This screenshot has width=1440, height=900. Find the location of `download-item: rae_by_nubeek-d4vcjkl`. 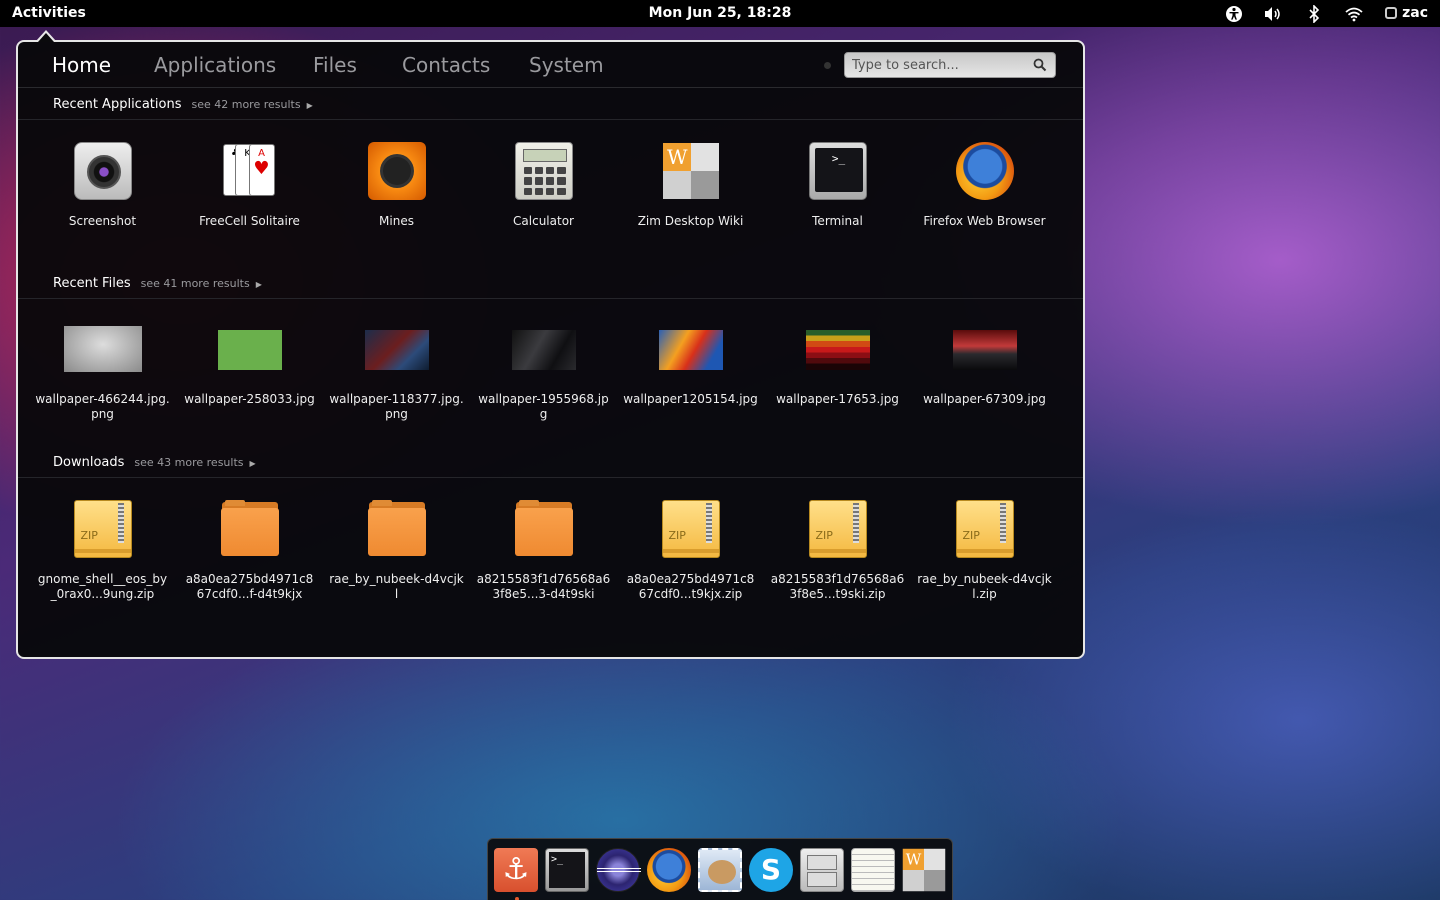

download-item: rae_by_nubeek-d4vcjkl is located at coordinates (396, 551).